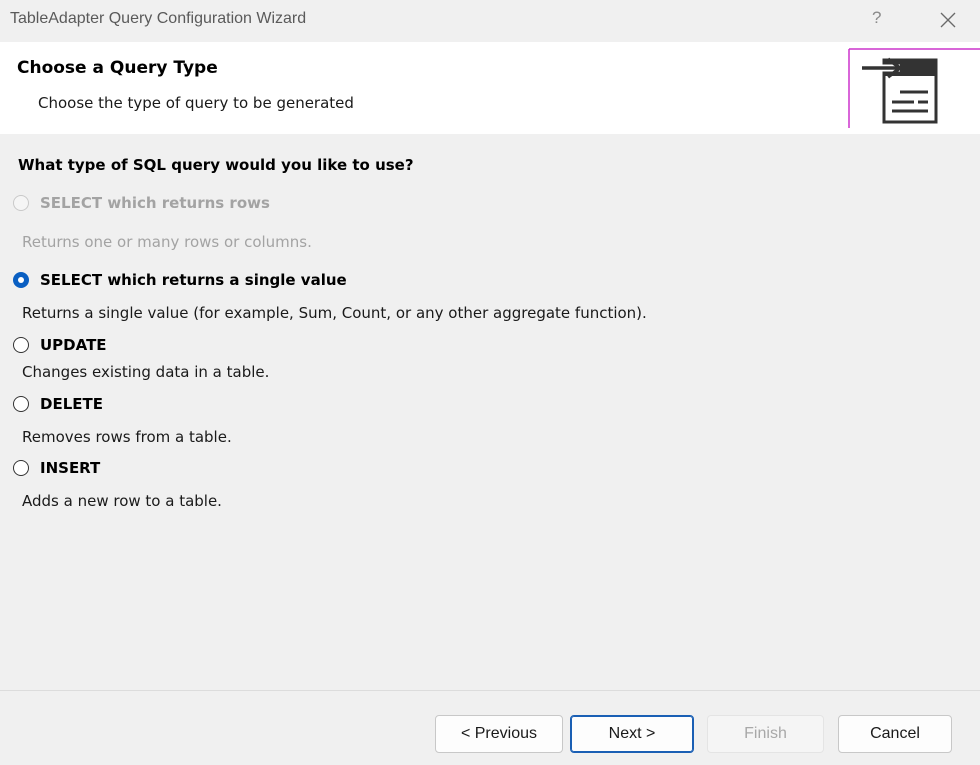 The image size is (980, 765). What do you see at coordinates (21, 404) in the screenshot?
I see `radio-delete` at bounding box center [21, 404].